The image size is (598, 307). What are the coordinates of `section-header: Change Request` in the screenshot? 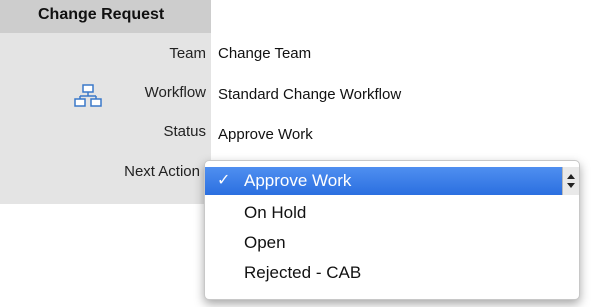 It's located at (105, 16).